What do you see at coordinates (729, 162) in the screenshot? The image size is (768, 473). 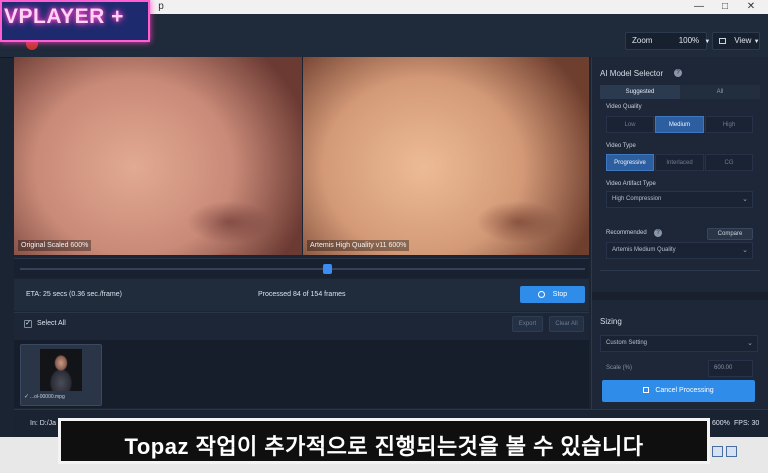 I see `type-cg-option: CG` at bounding box center [729, 162].